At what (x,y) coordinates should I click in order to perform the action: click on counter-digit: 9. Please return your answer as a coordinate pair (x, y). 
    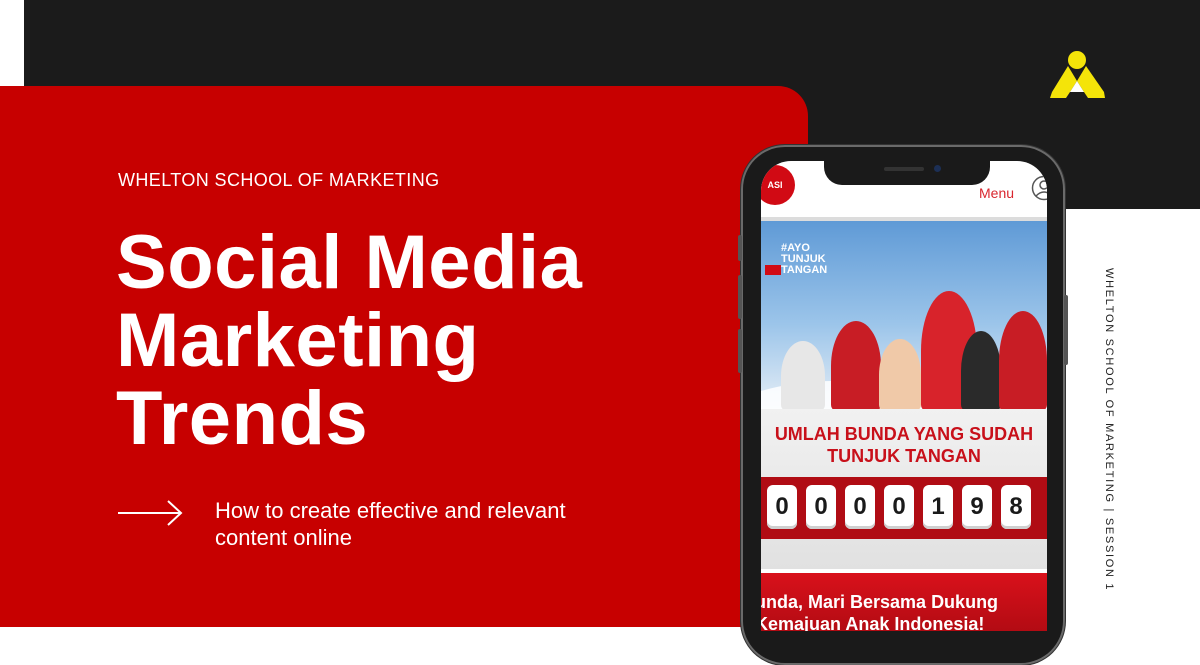
    Looking at the image, I should click on (977, 507).